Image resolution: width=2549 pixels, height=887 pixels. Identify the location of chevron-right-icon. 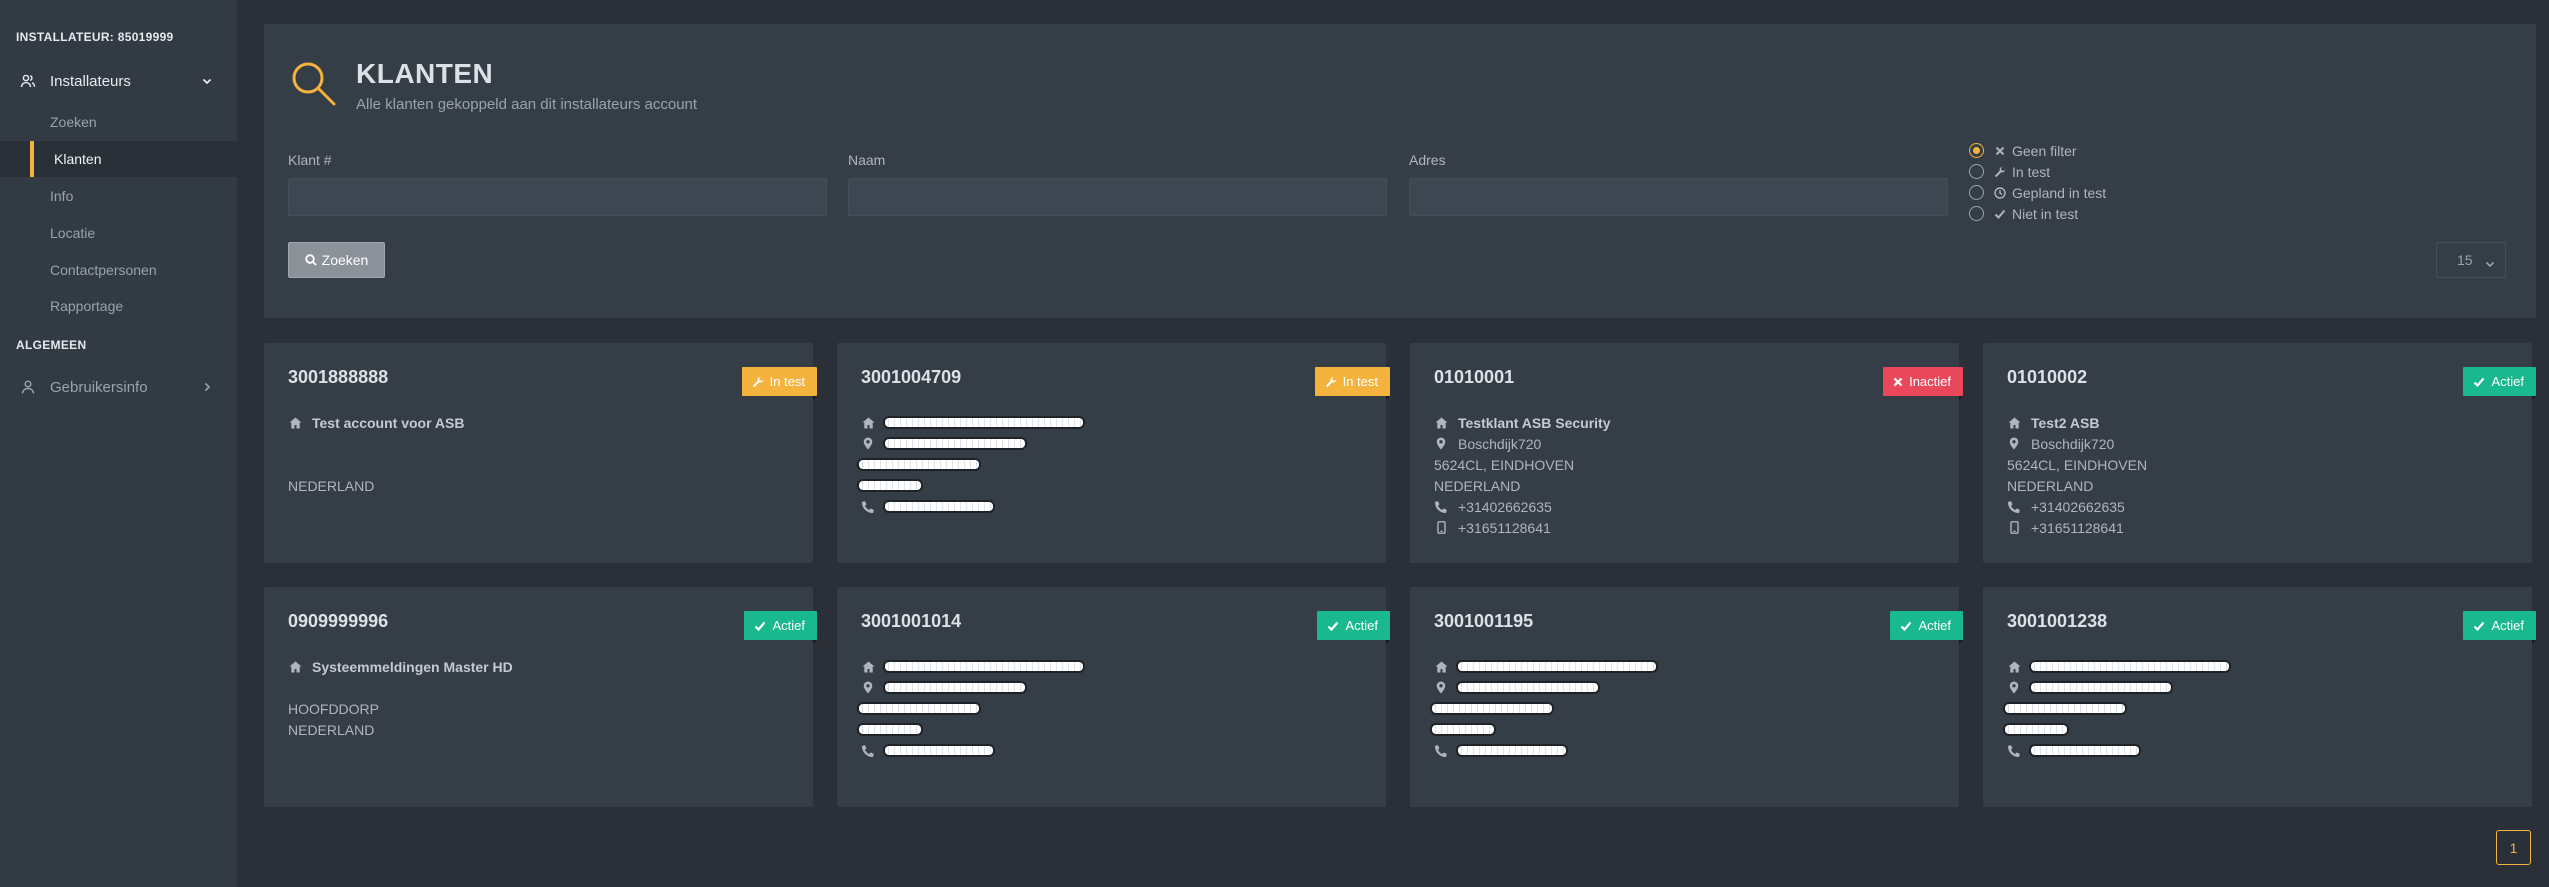
(207, 388).